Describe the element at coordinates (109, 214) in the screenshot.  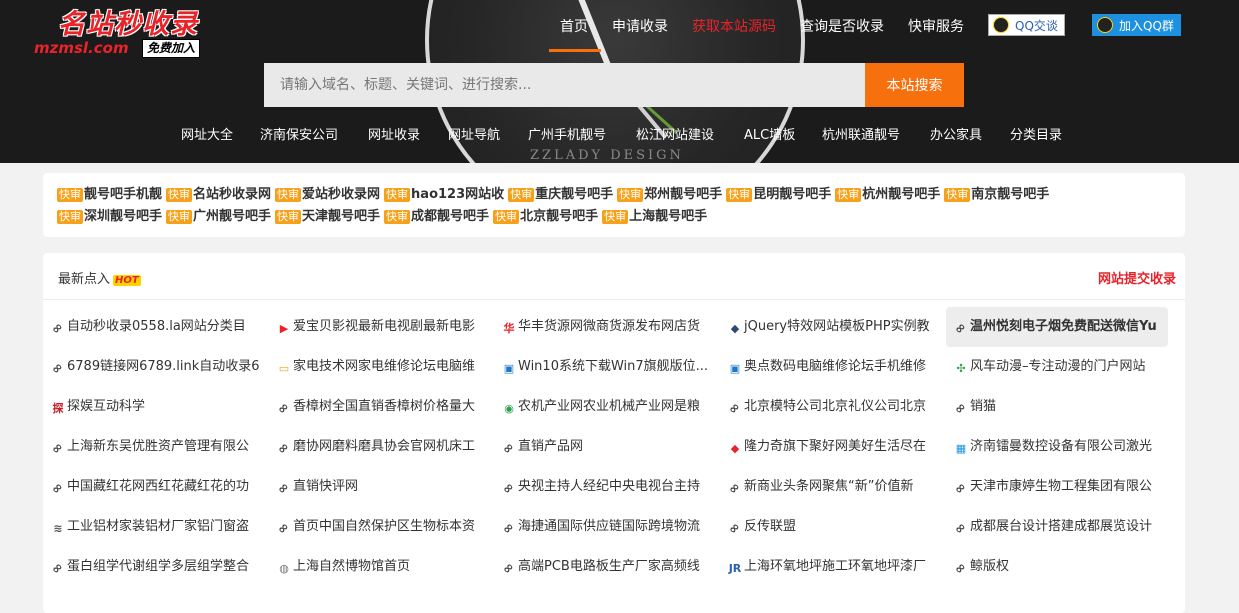
I see `fast-review-link: 快审 深圳靓号吧手` at that location.